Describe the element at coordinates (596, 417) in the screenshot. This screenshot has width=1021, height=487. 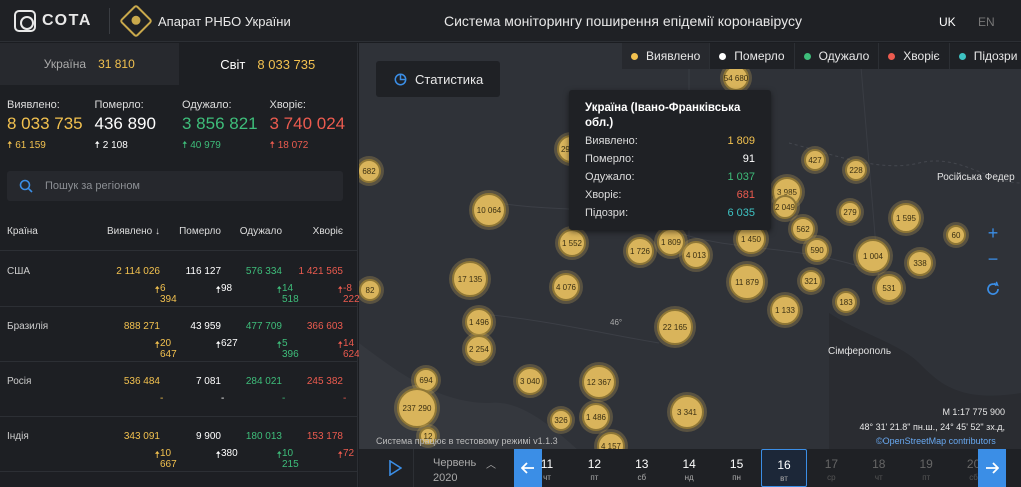
I see `map-cluster-marker: 1 486` at that location.